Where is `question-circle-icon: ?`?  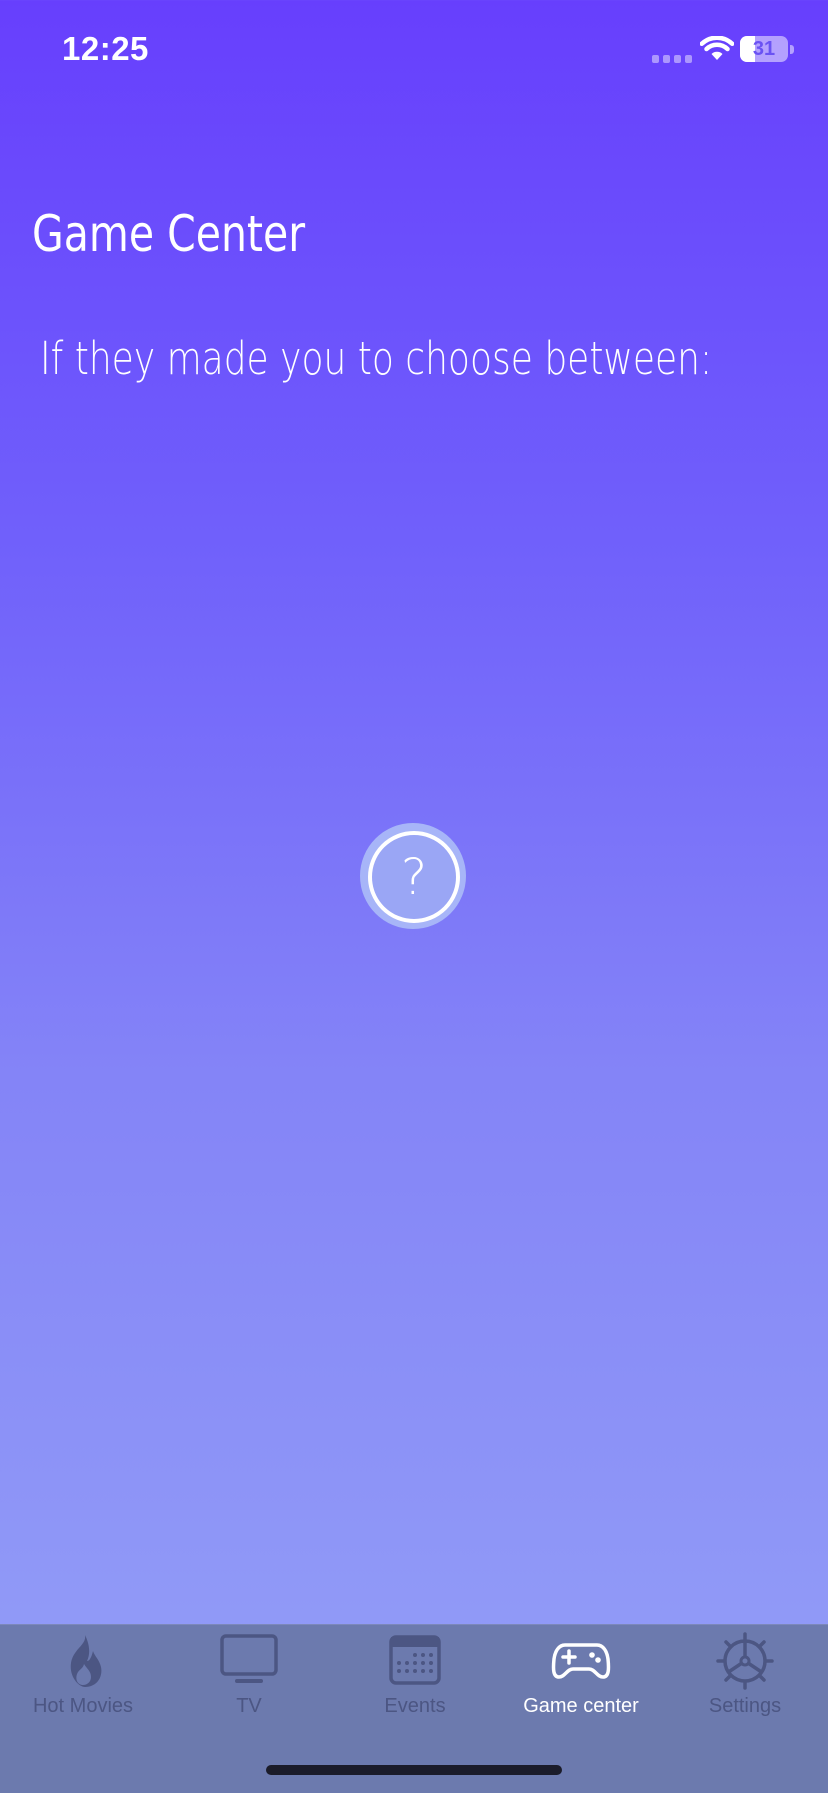
question-circle-icon: ? is located at coordinates (414, 877).